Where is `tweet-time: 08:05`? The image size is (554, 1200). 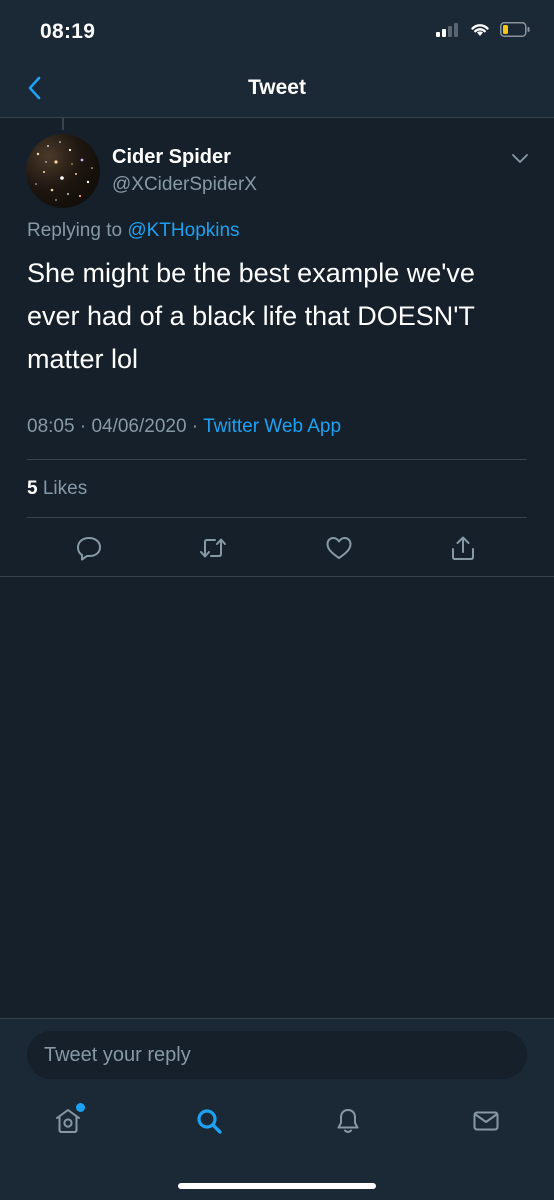 tweet-time: 08:05 is located at coordinates (51, 426).